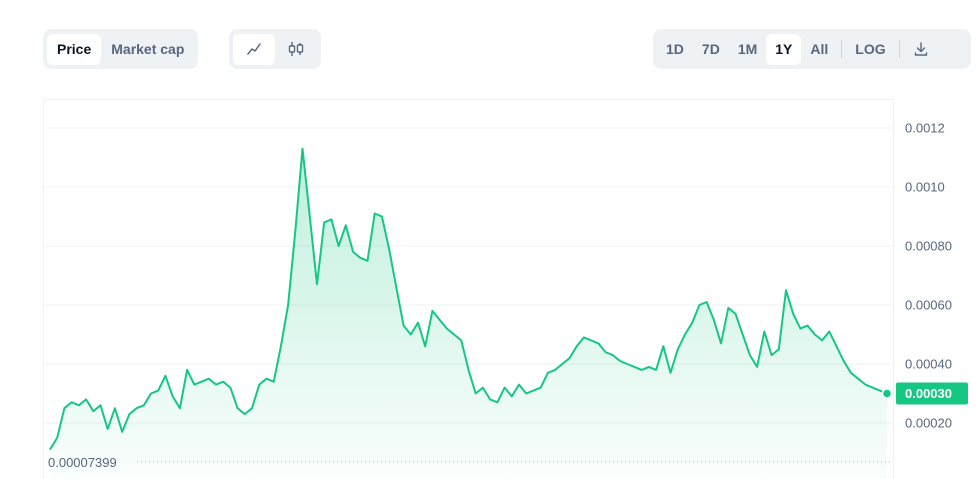 The image size is (978, 479). Describe the element at coordinates (928, 246) in the screenshot. I see `y-tick-label: 0.00080` at that location.